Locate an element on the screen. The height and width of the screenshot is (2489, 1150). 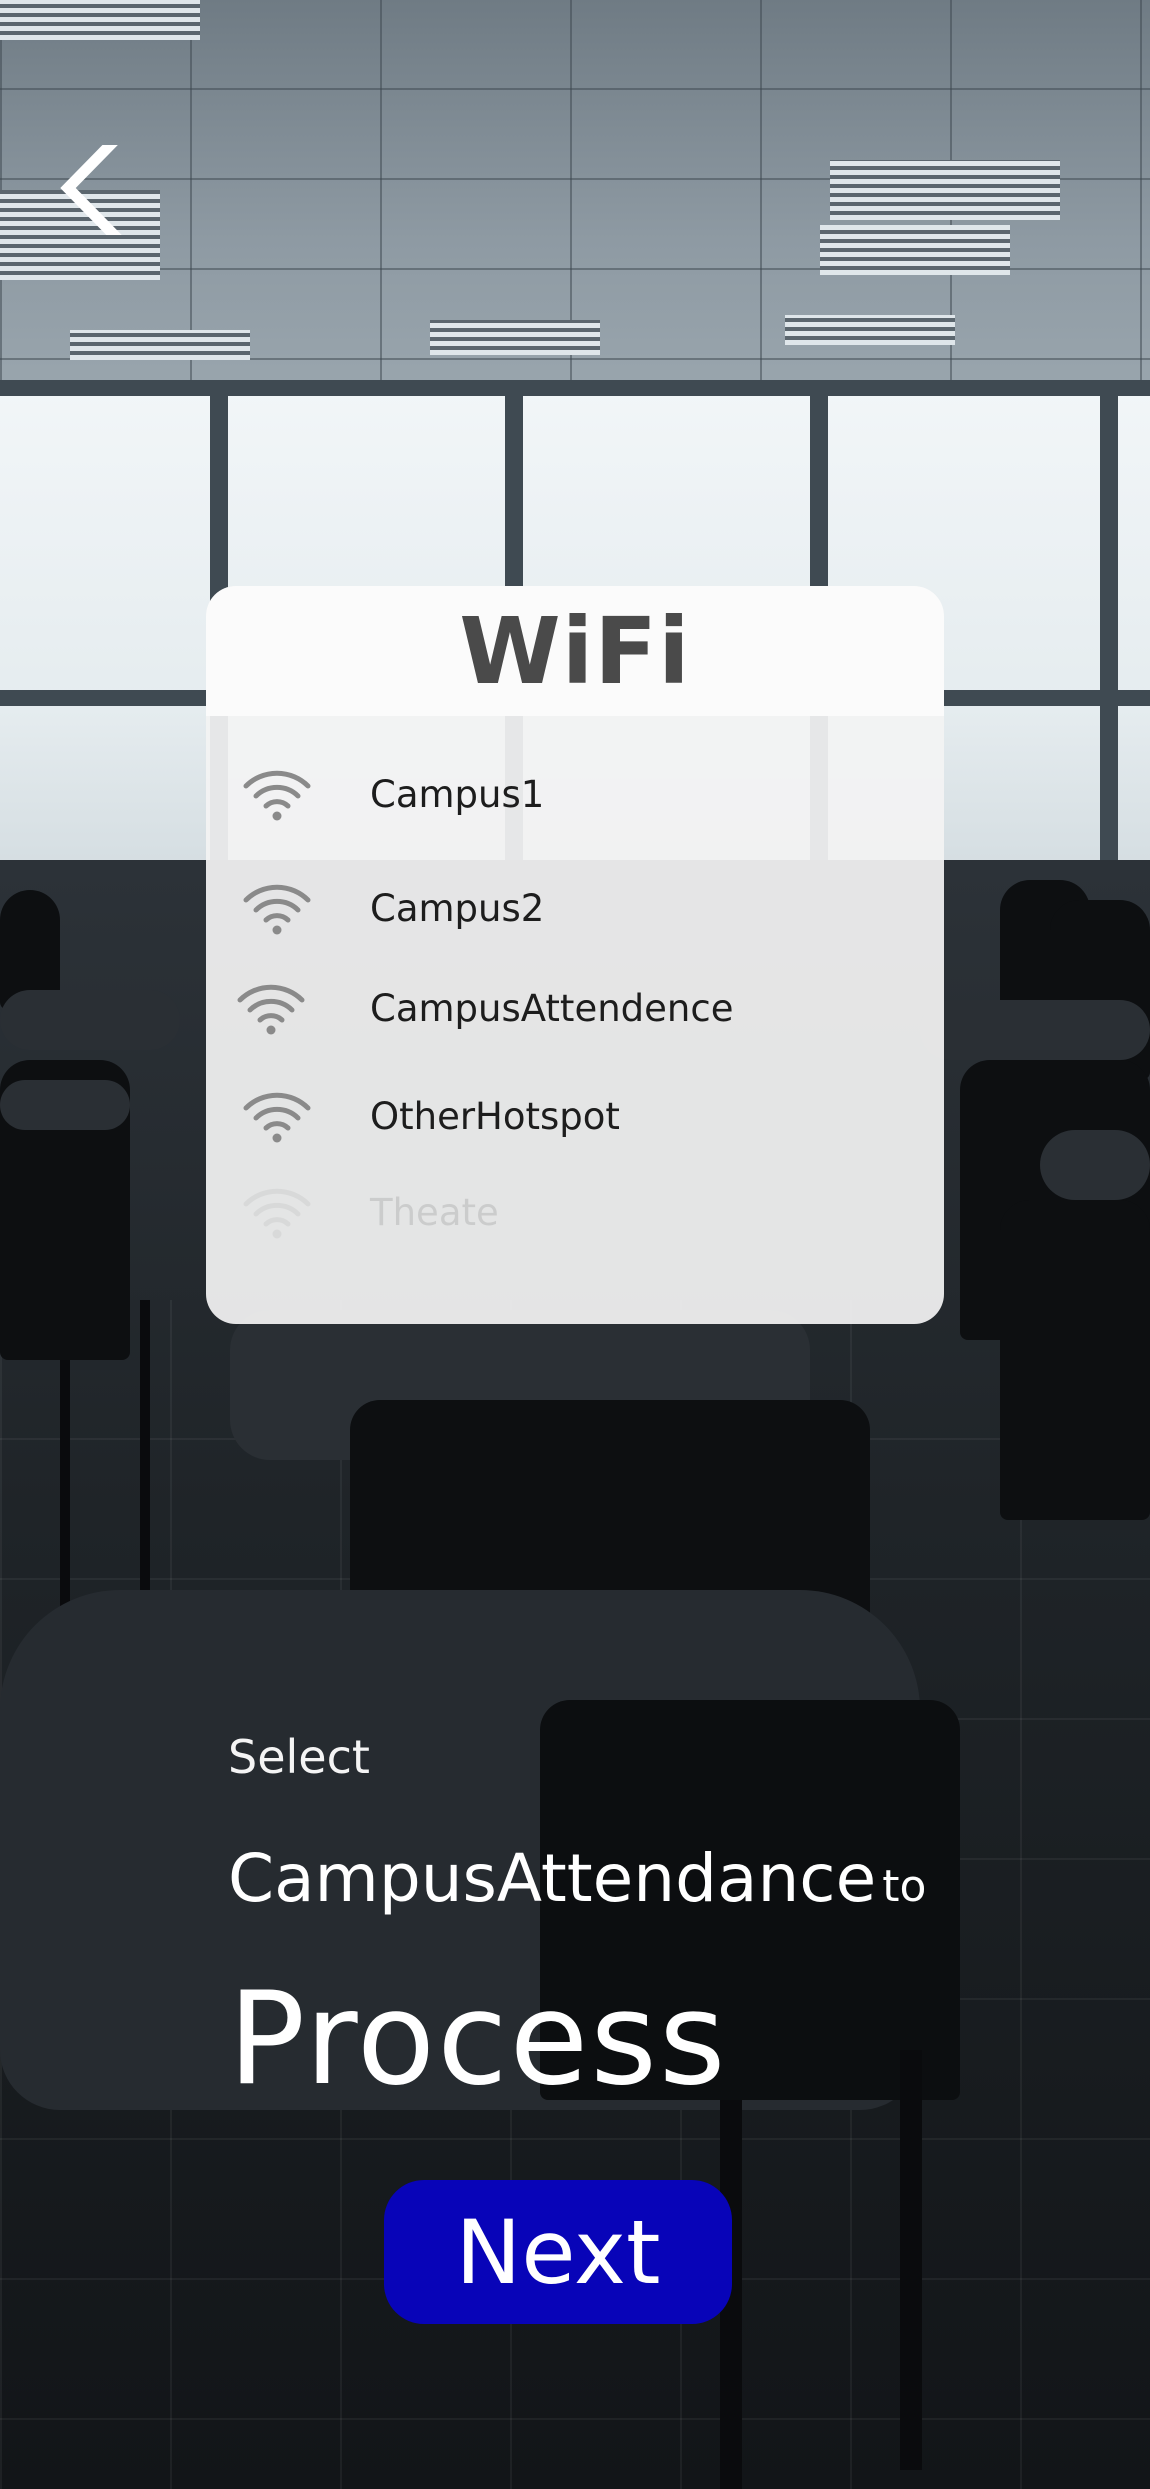
chevron-left-icon is located at coordinates (92, 188).